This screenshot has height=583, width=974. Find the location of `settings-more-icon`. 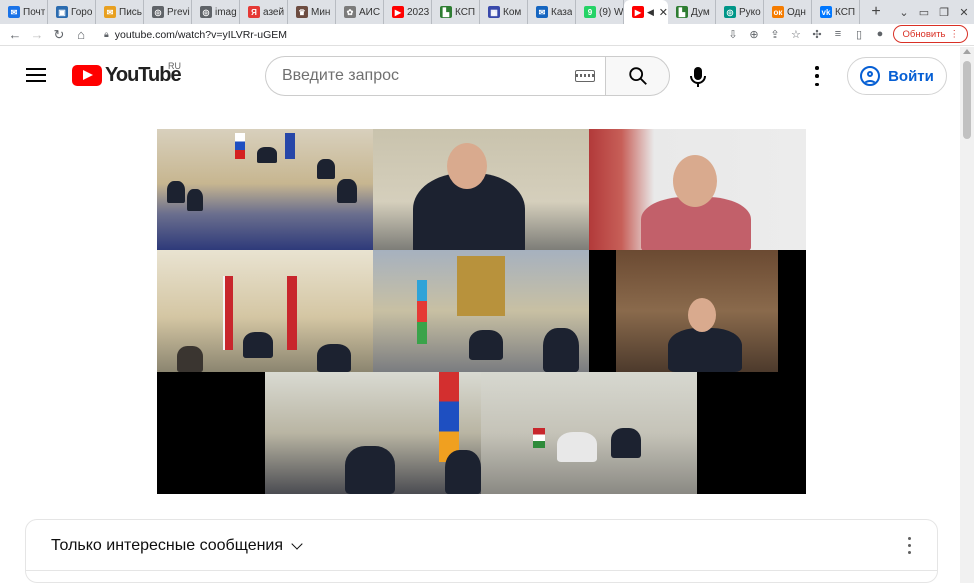

settings-more-icon is located at coordinates (817, 76).